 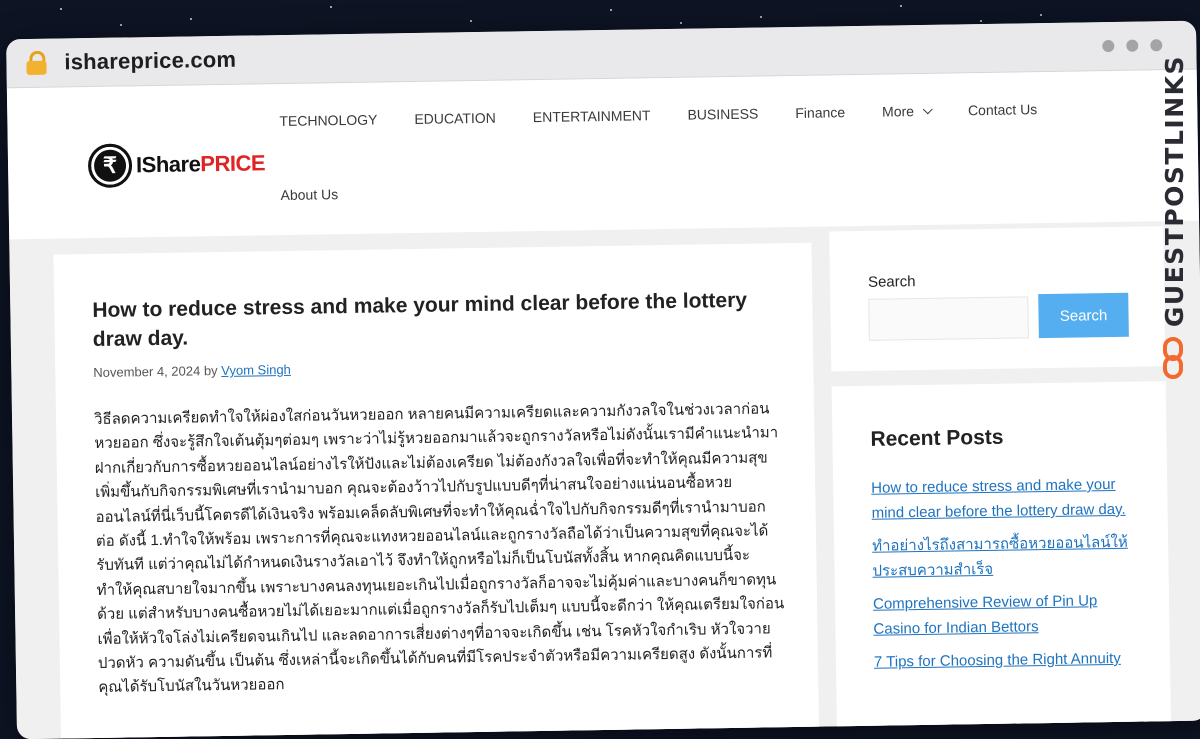 I want to click on badge-text: GUESTPOSTLINKS, so click(x=1174, y=191).